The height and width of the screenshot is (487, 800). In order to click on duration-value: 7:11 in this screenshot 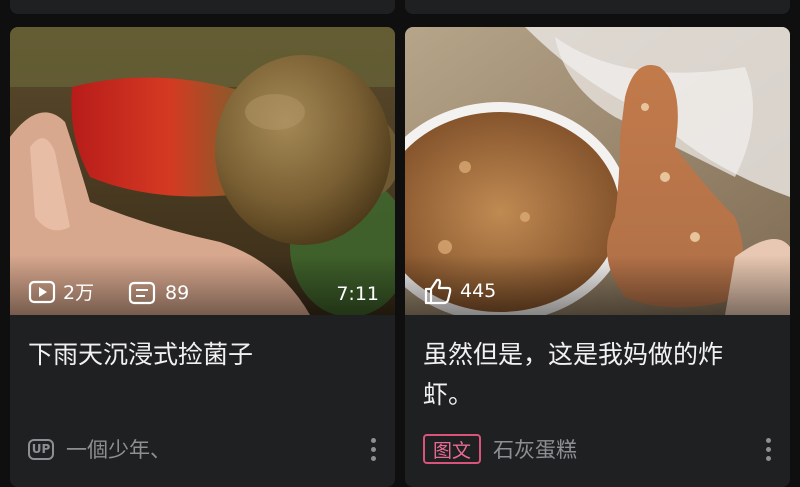, I will do `click(357, 294)`.